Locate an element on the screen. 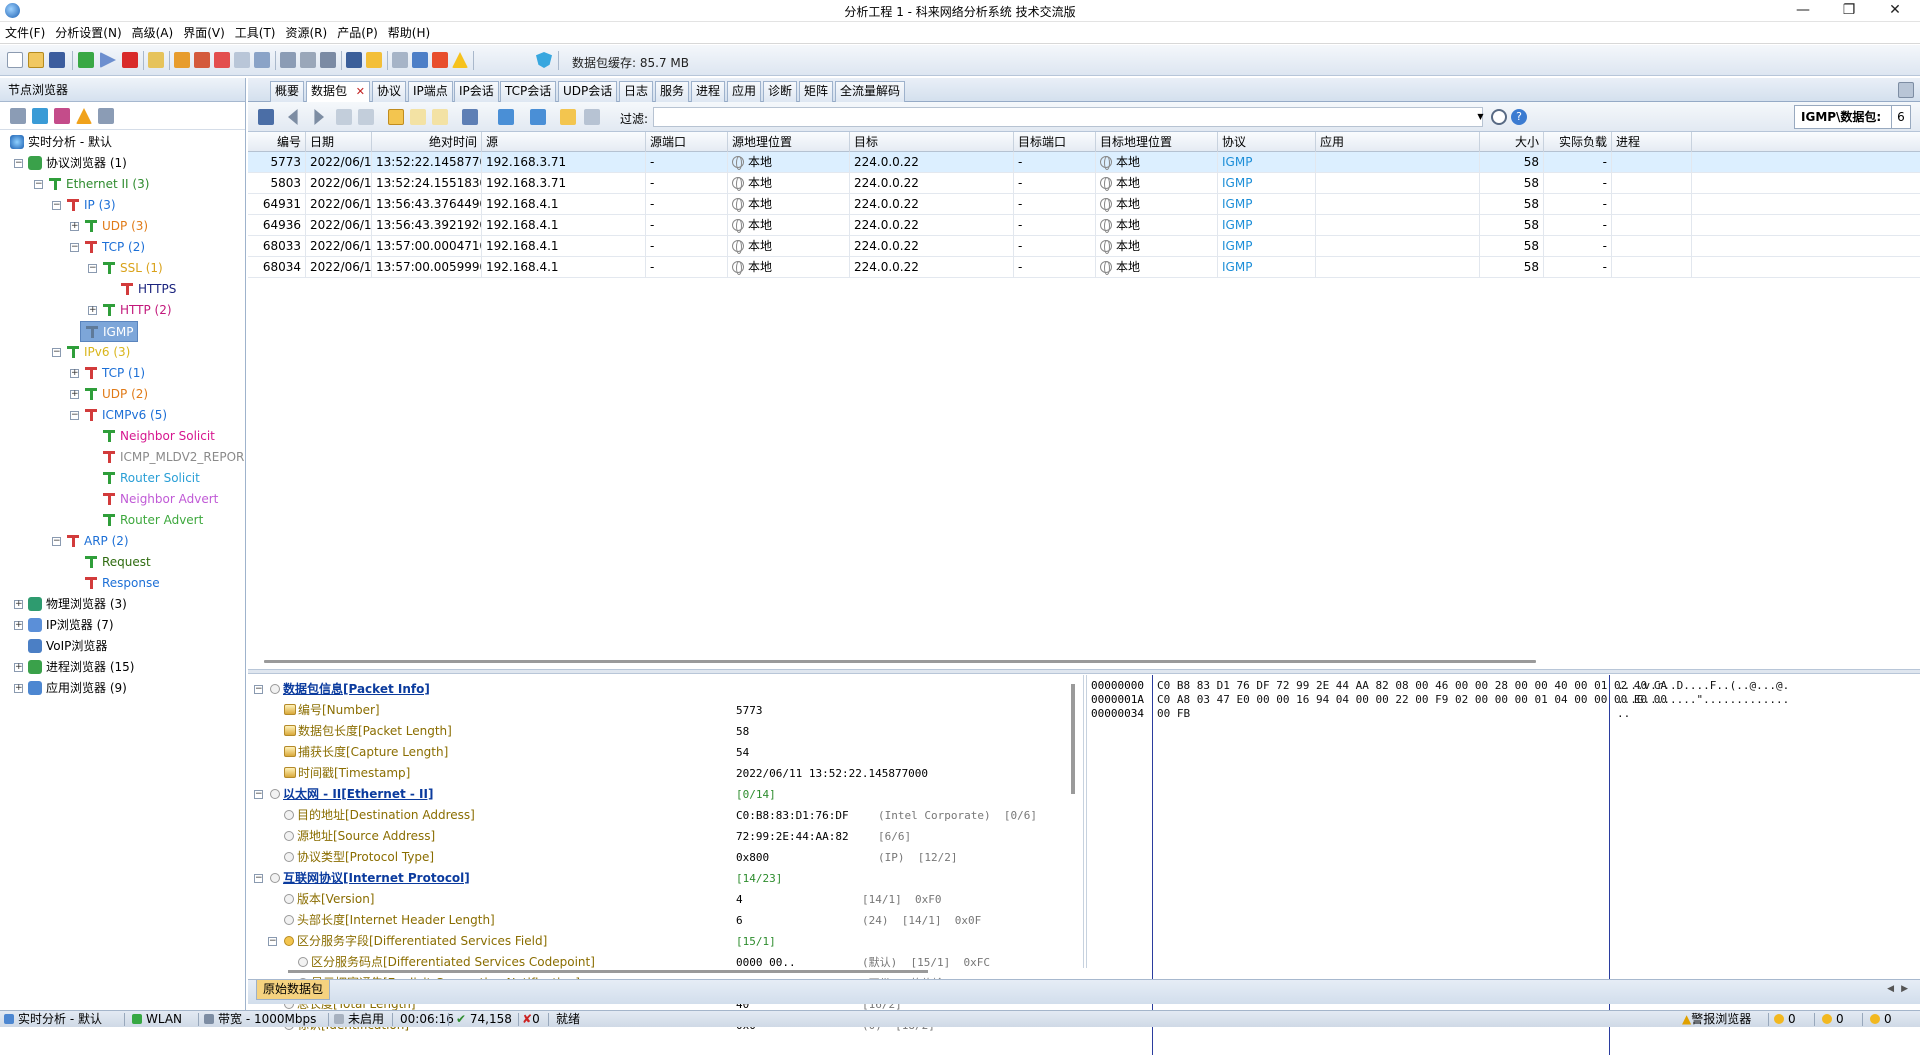  detail-field: 数据包长度[Packet Length] 58 is located at coordinates (666, 731).